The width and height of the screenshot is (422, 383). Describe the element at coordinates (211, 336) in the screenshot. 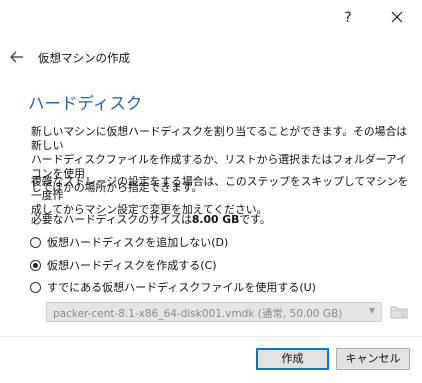

I see `footer-divider` at that location.